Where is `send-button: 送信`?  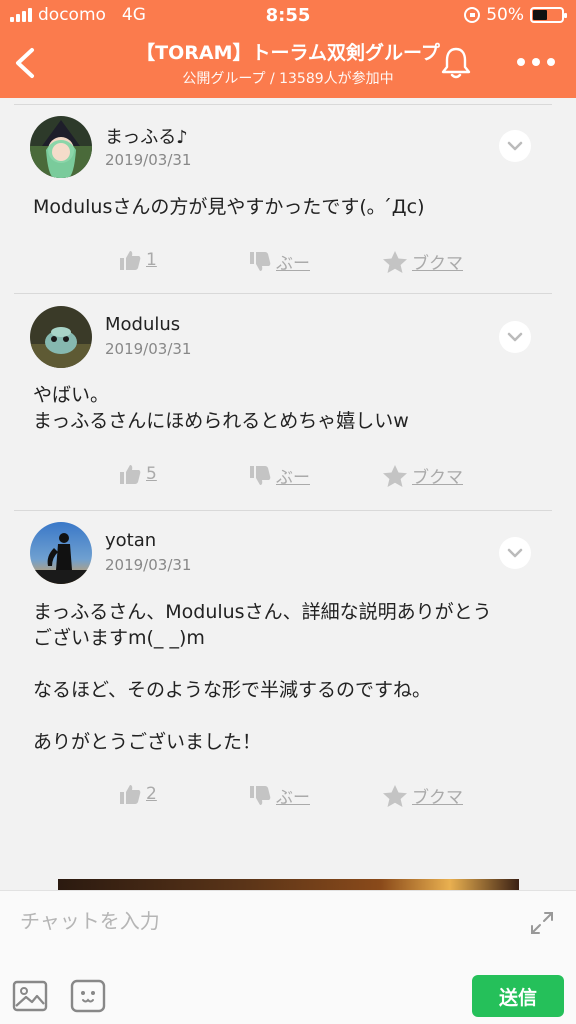 send-button: 送信 is located at coordinates (518, 996).